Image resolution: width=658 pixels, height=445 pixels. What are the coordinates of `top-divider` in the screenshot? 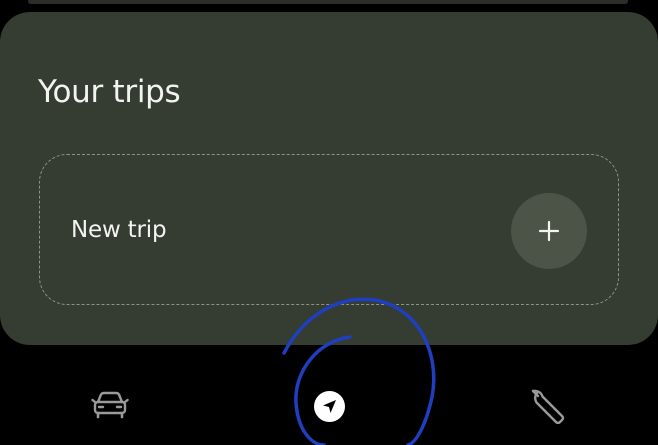 It's located at (328, 2).